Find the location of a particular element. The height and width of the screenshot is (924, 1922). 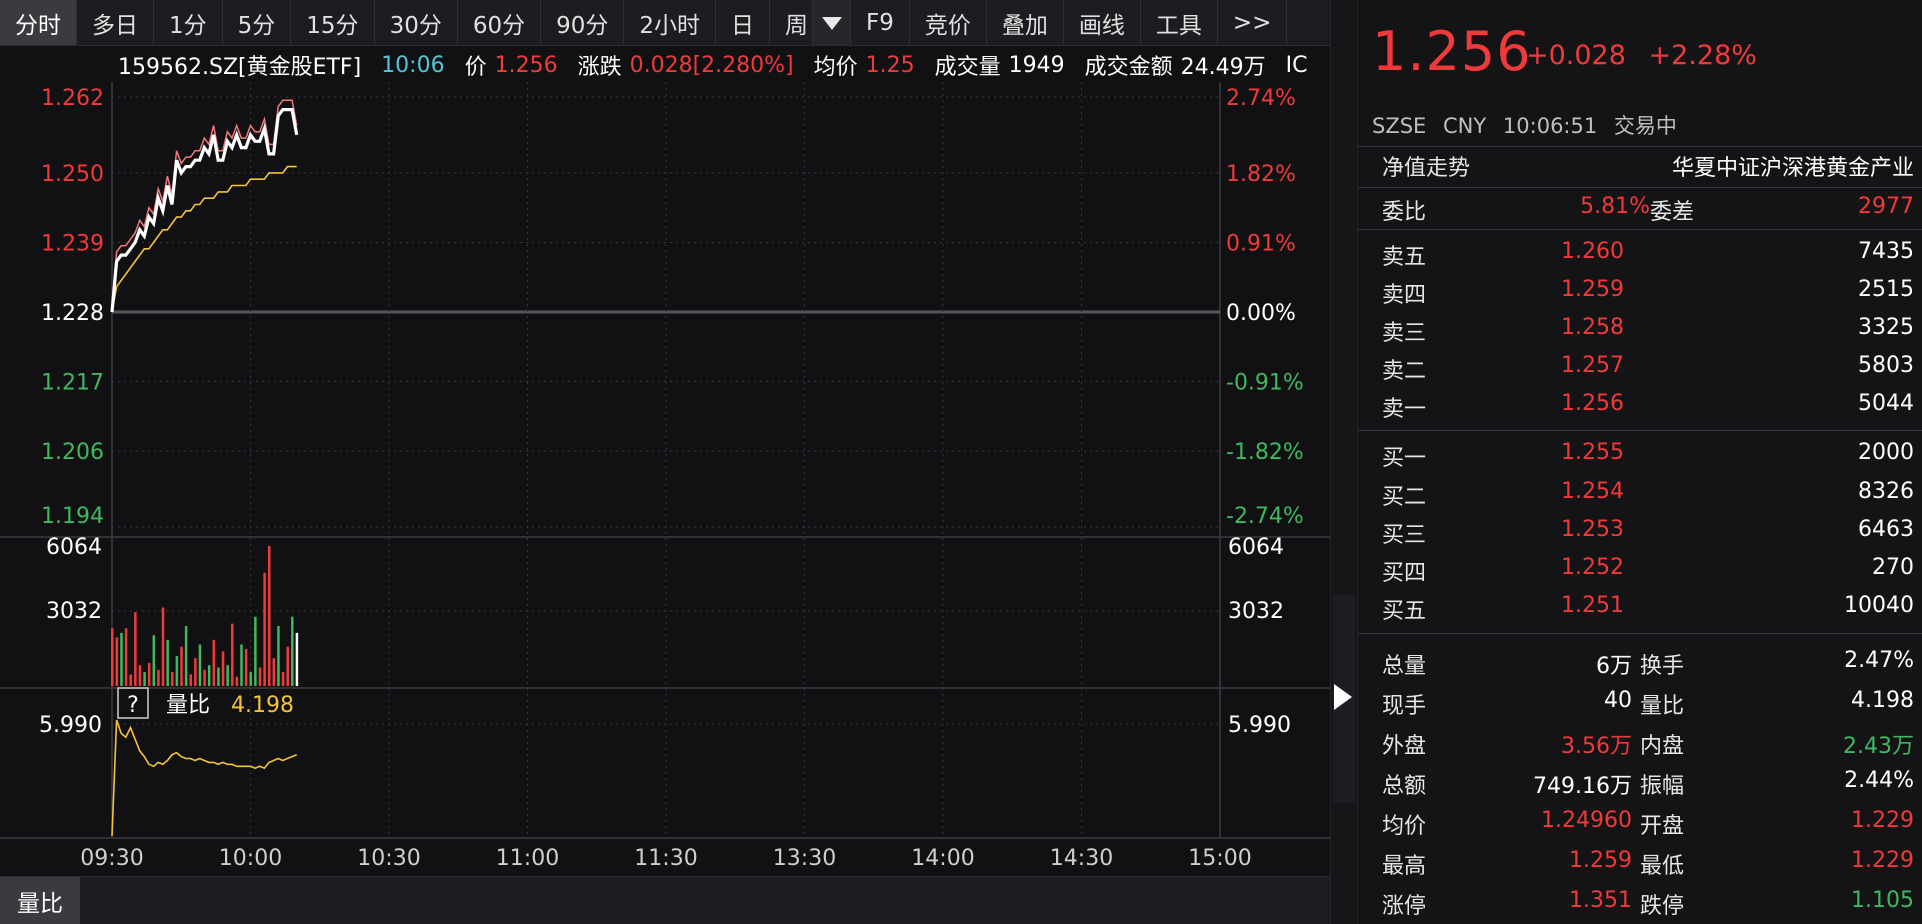

price-label: 价 is located at coordinates (475, 67).